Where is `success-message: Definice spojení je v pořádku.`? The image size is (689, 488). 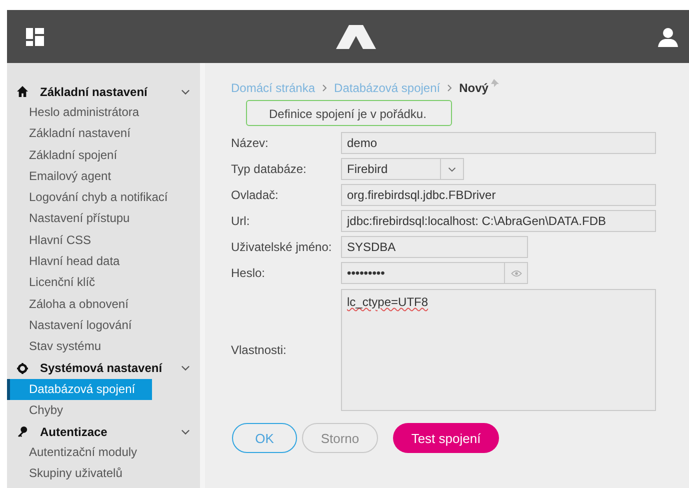
success-message: Definice spojení je v pořádku. is located at coordinates (349, 113).